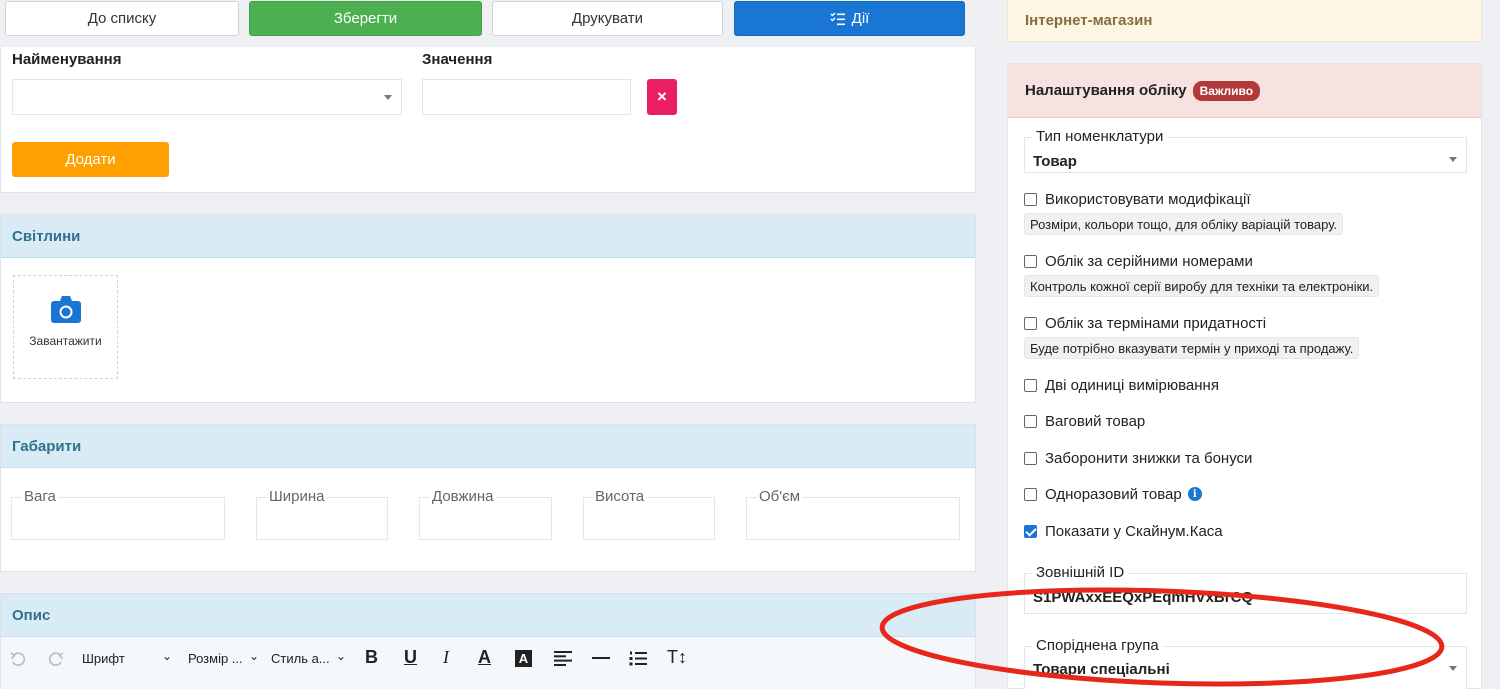 The image size is (1500, 689). I want to click on text-color-icon: A, so click(484, 657).